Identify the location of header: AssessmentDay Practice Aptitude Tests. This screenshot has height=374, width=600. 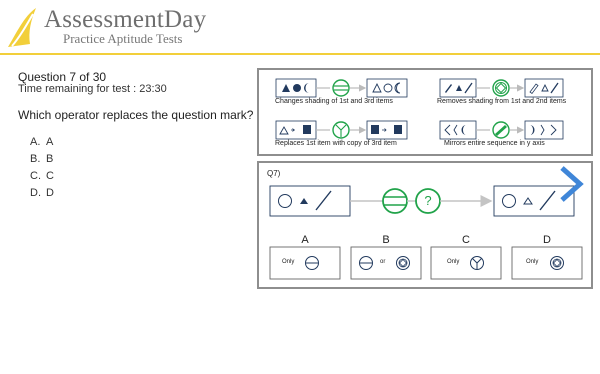
(300, 27).